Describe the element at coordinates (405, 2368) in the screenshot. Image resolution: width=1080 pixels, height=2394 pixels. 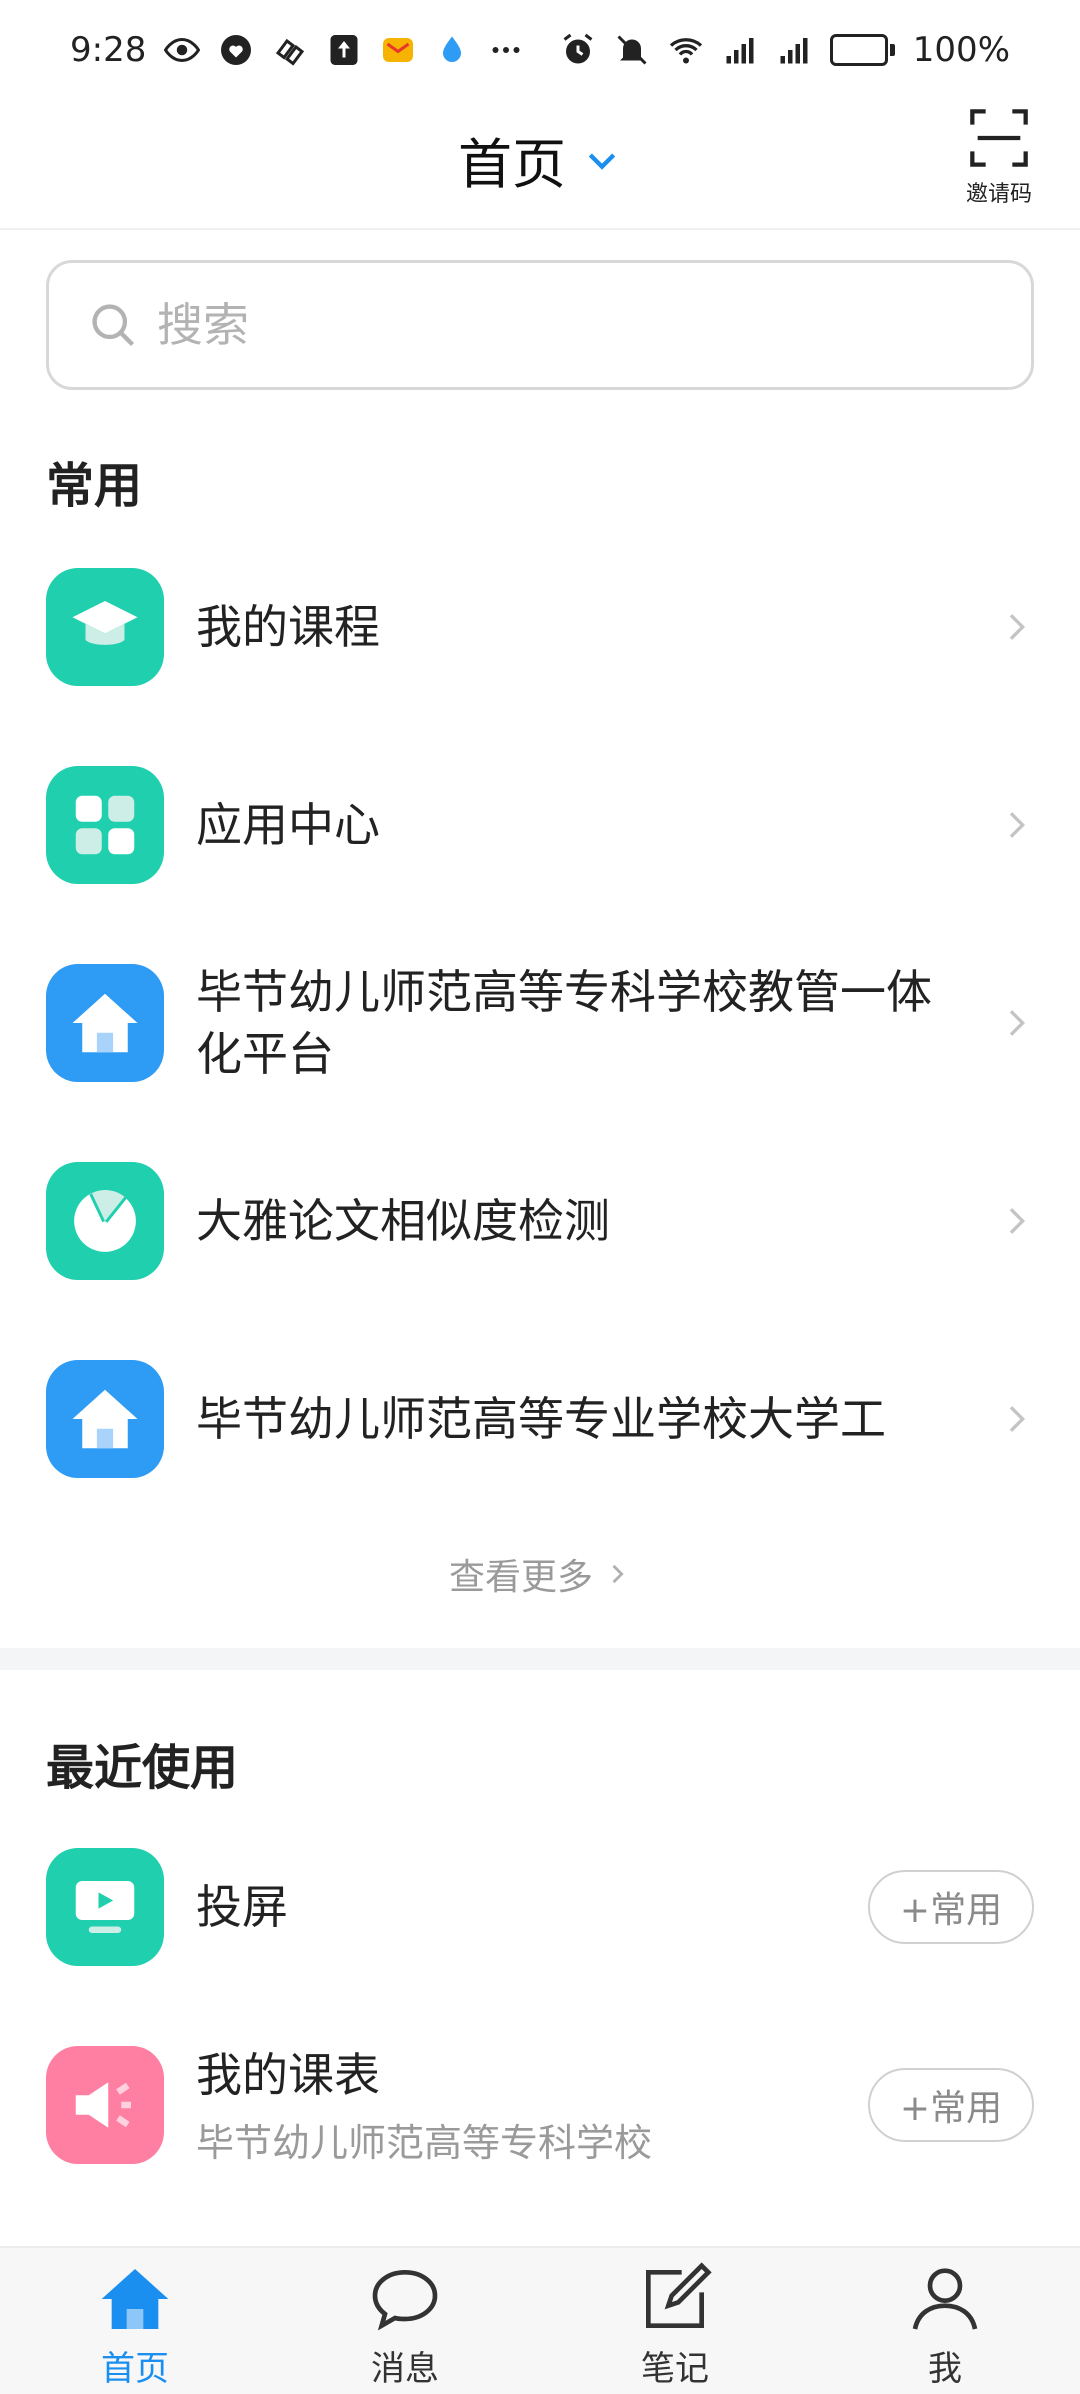
I see `nav-label: 消息` at that location.